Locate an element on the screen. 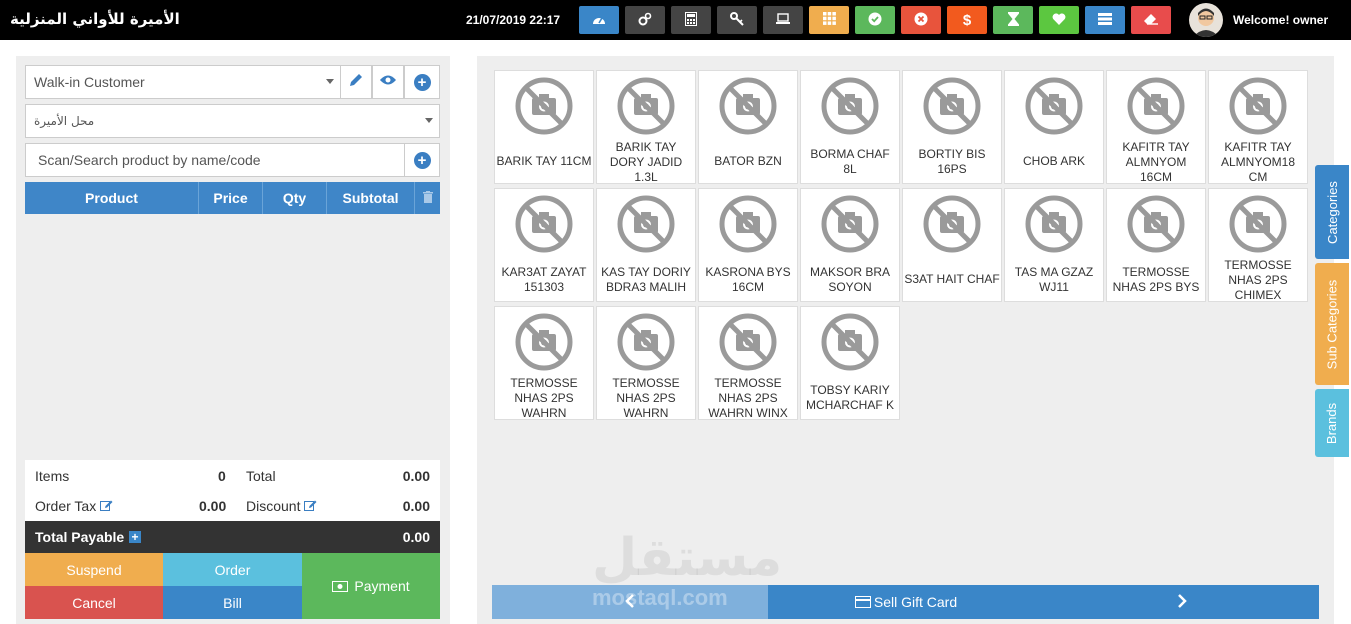 This screenshot has height=624, width=1351. cancel-button: Cancel is located at coordinates (94, 602).